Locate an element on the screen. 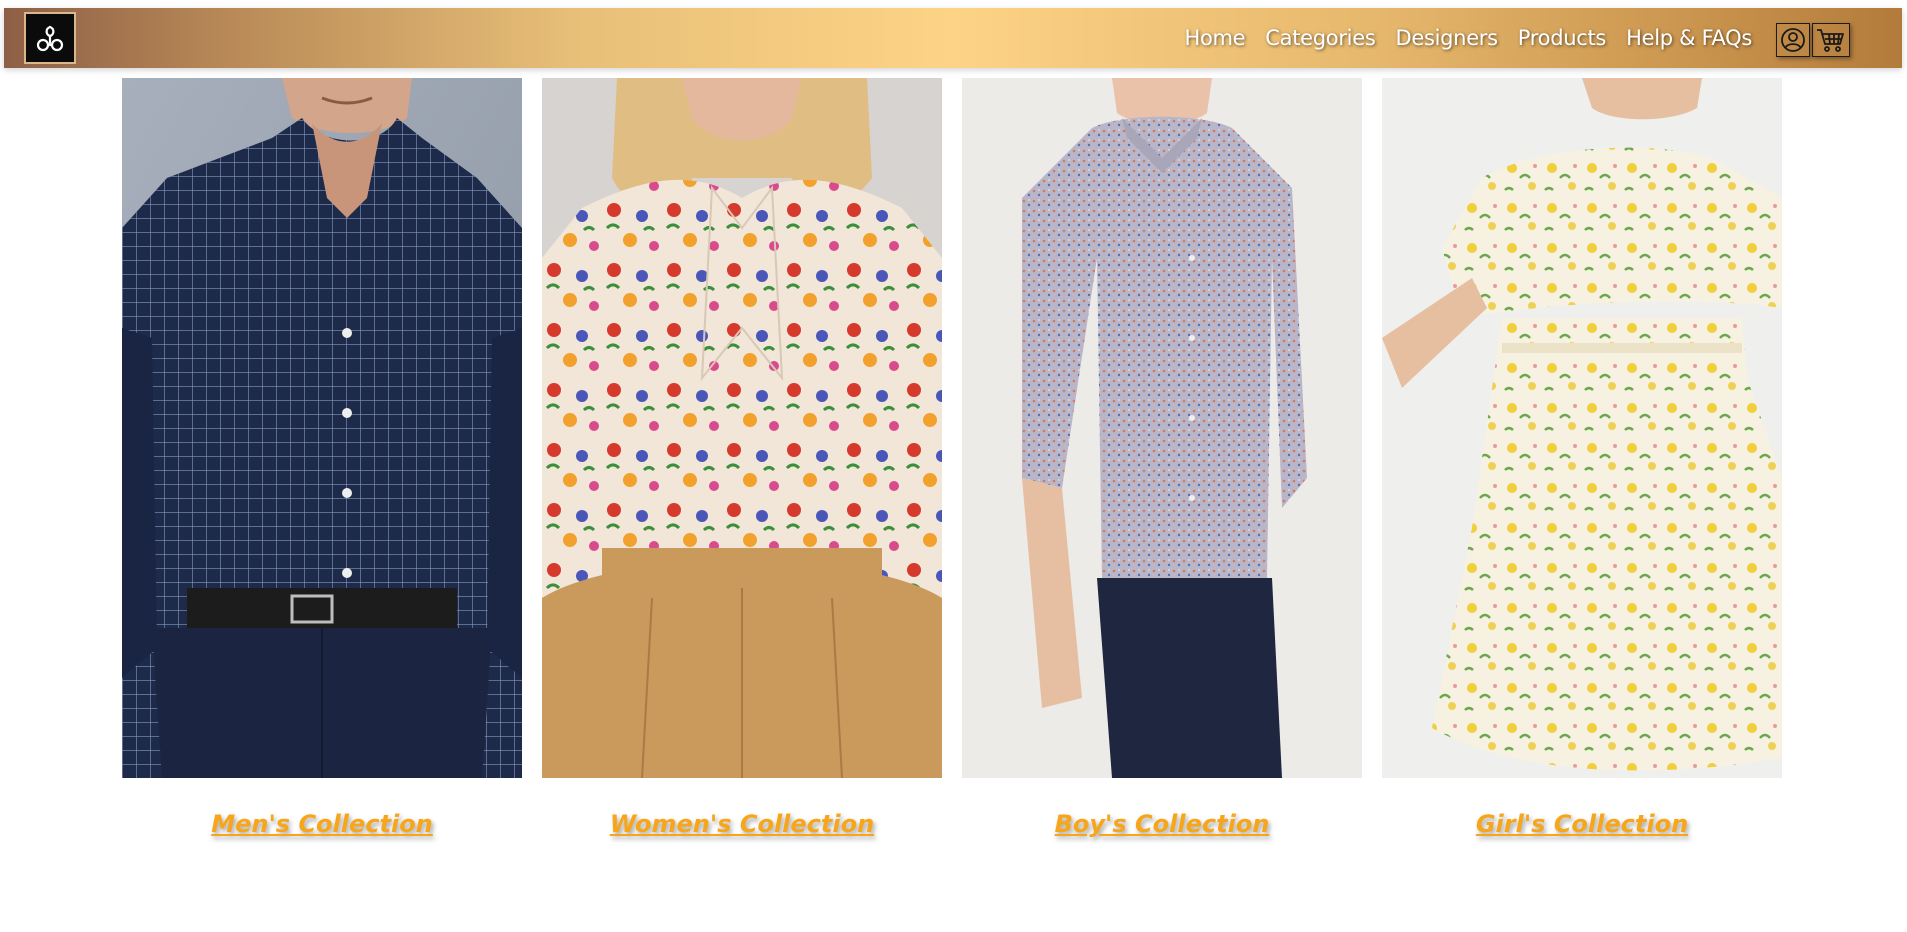 Image resolution: width=1907 pixels, height=932 pixels. user-account-button is located at coordinates (1793, 40).